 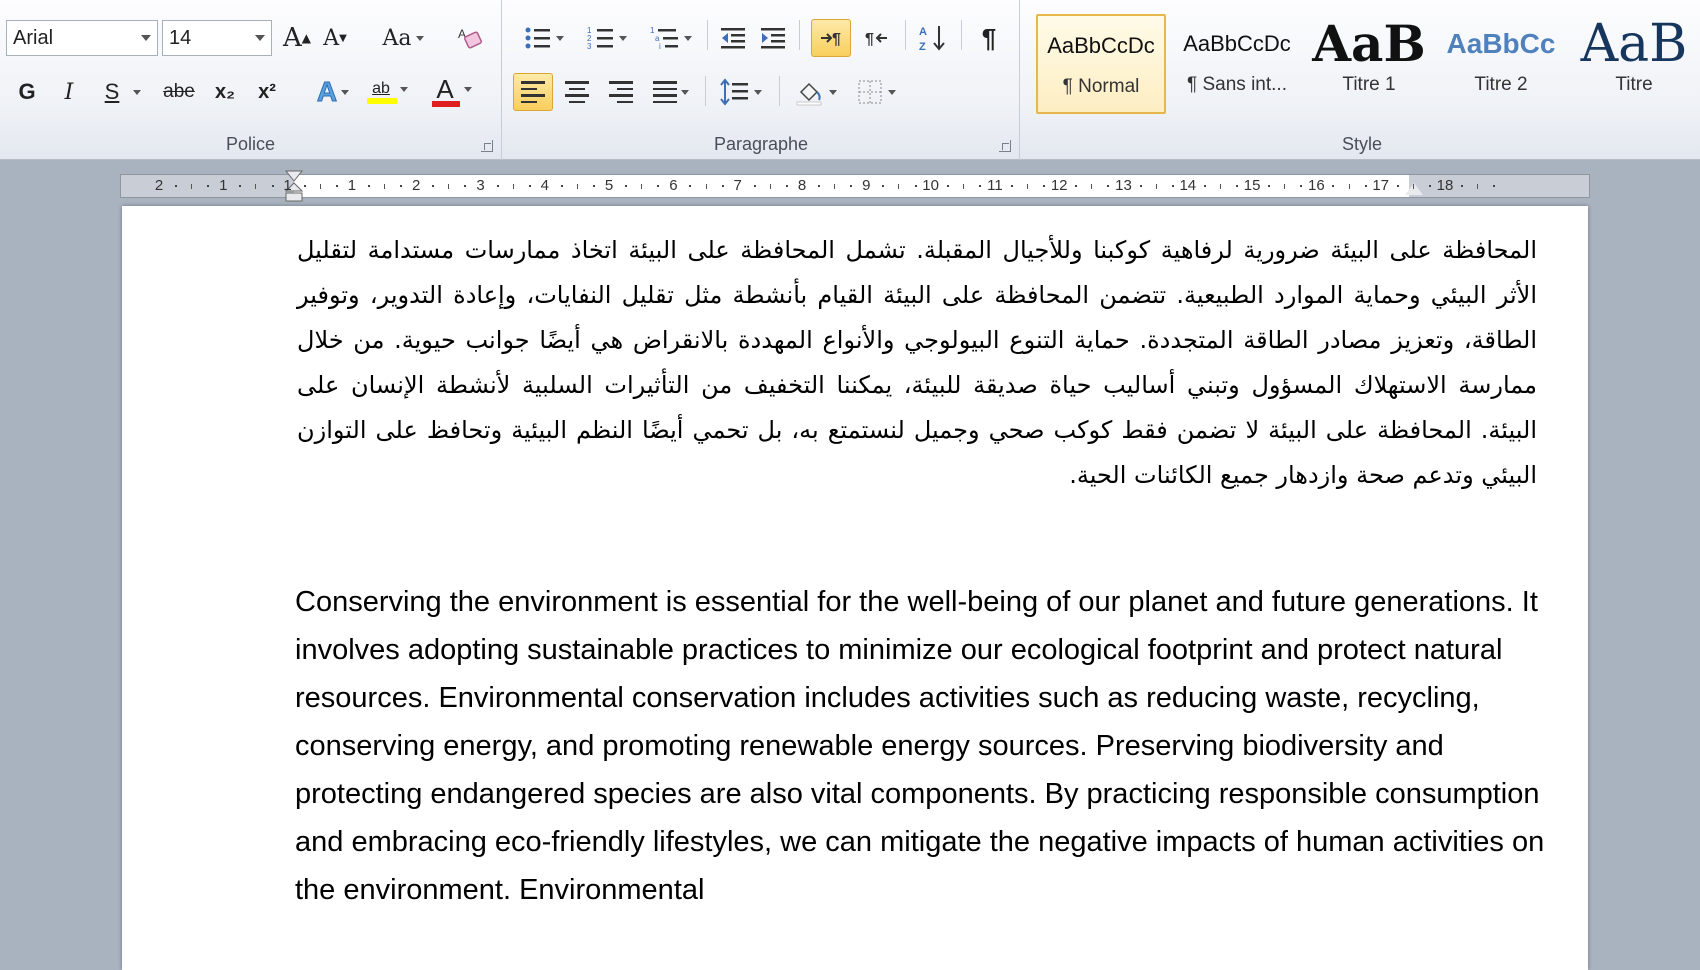 I want to click on change-case-button: Aa, so click(x=403, y=38).